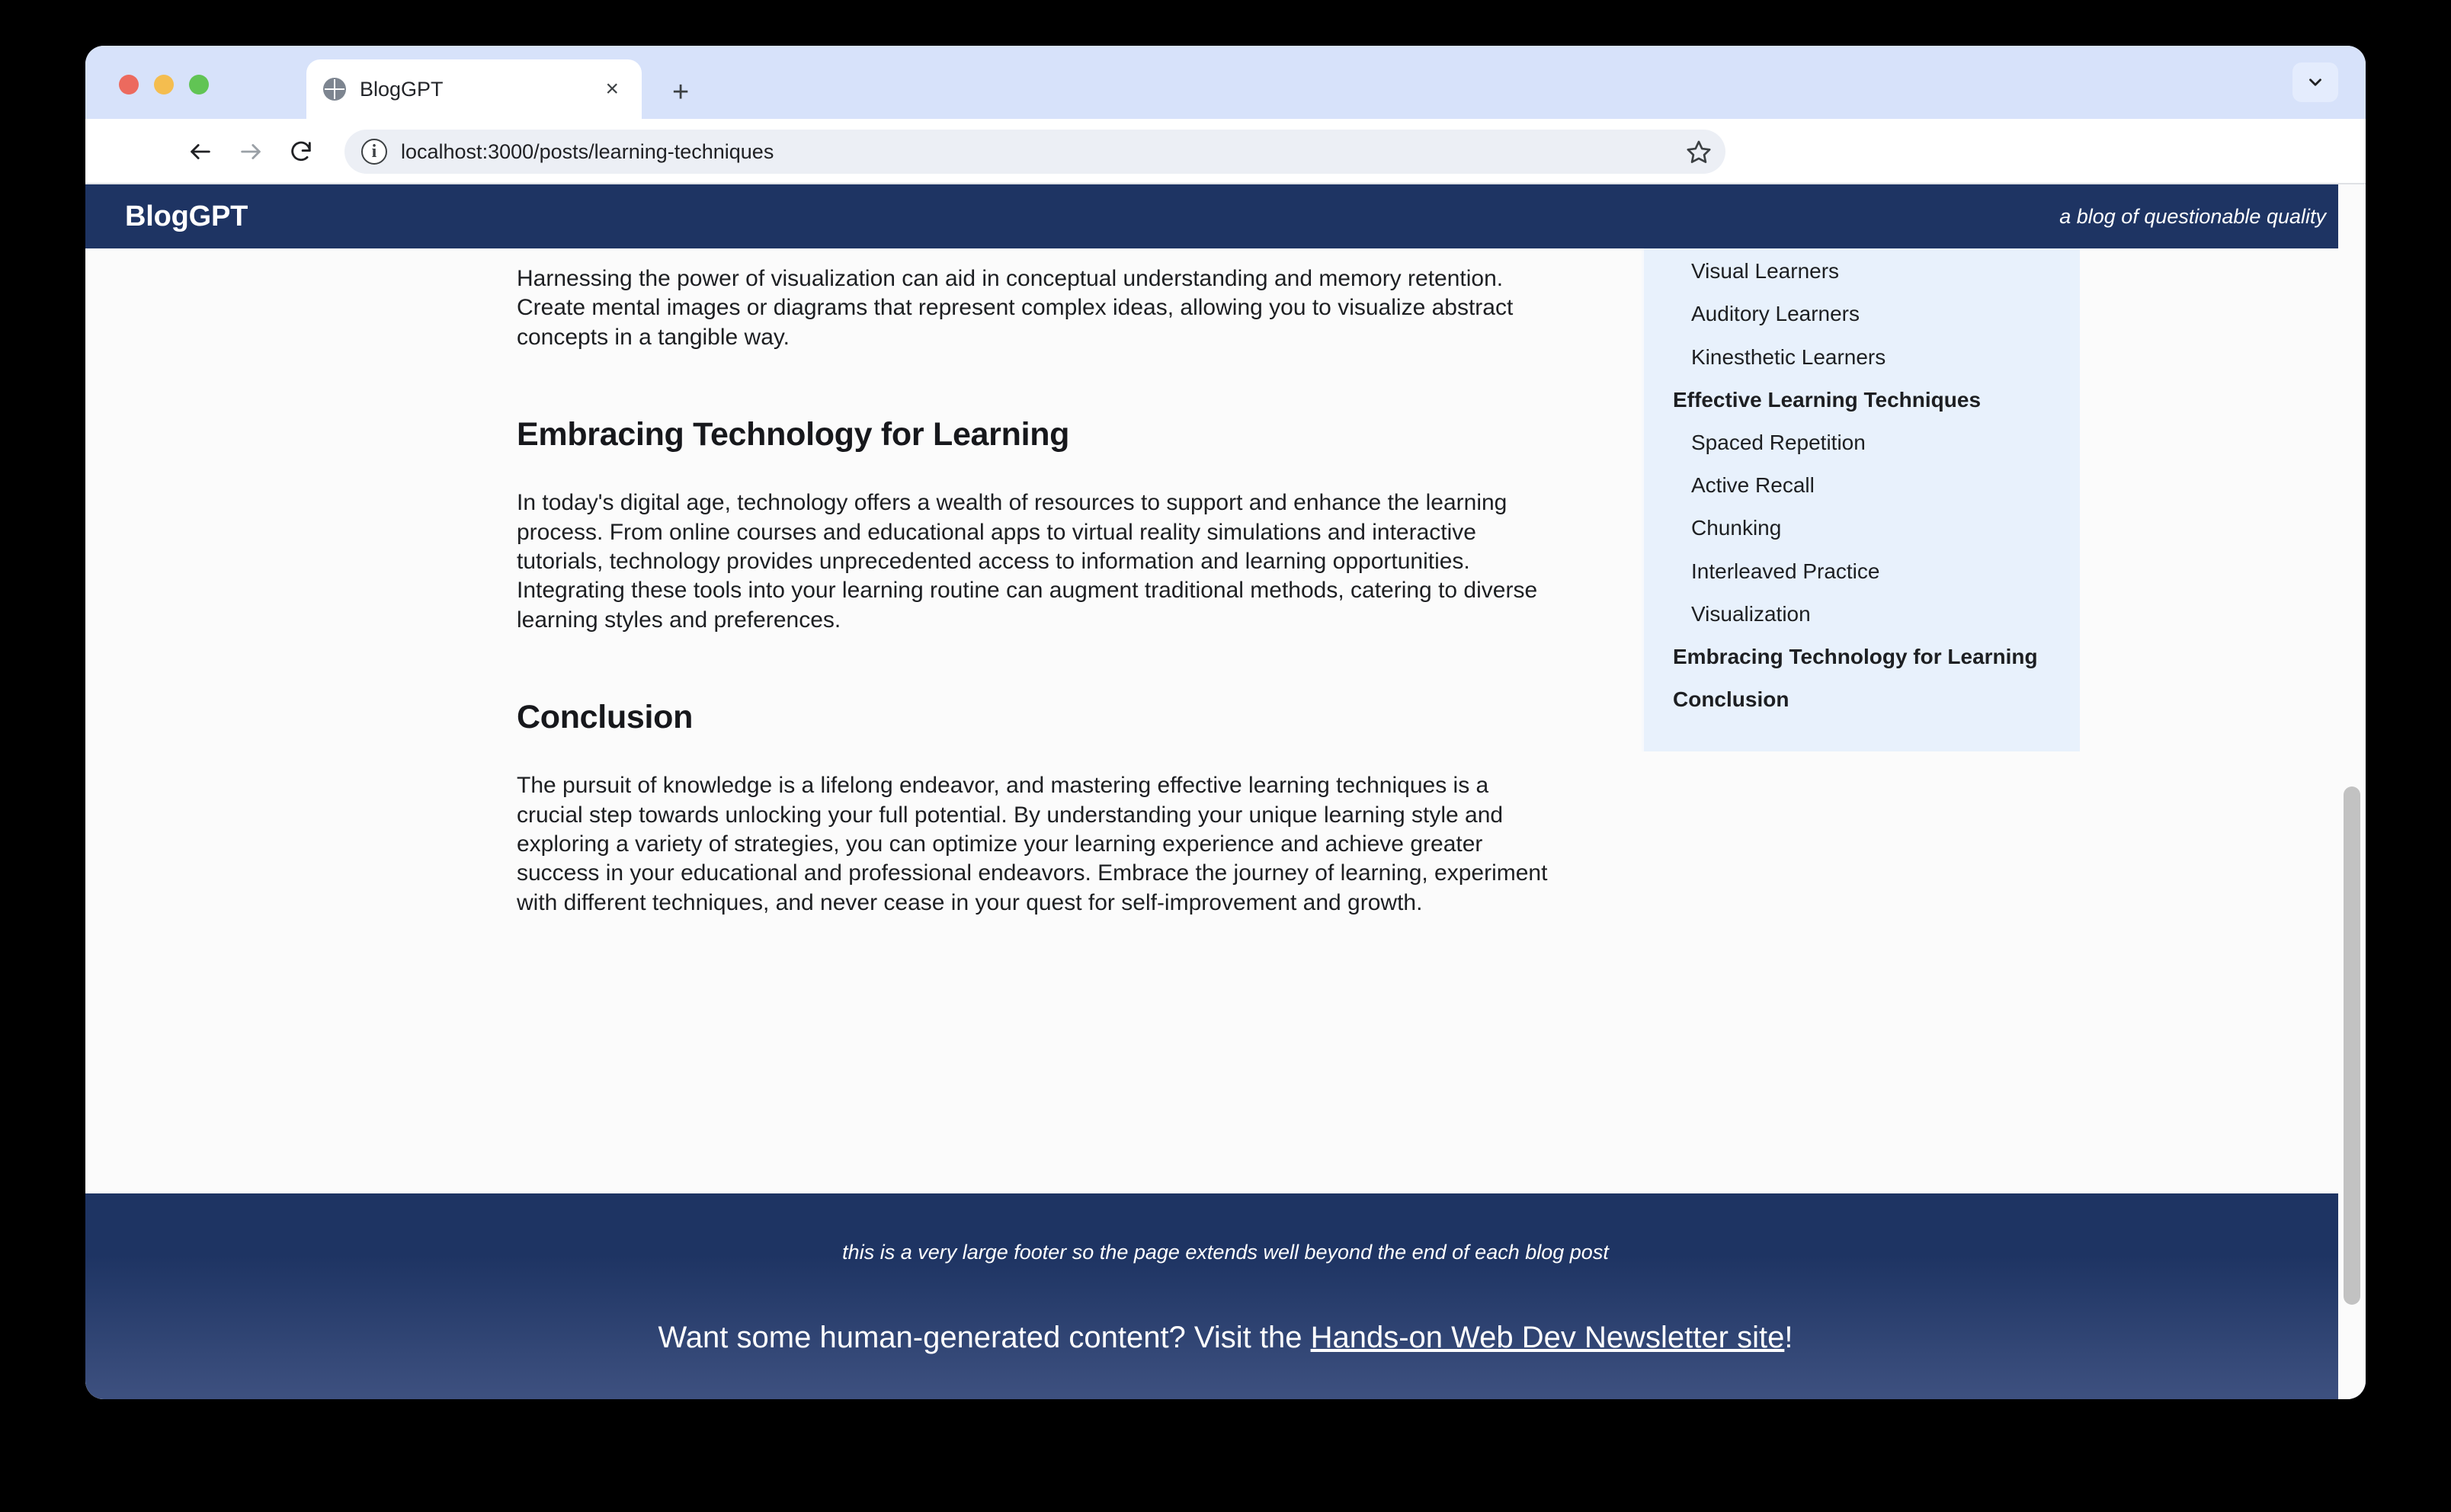  What do you see at coordinates (1862, 400) in the screenshot?
I see `toc-item-effective-learning-techniques: Effective Learning Techniques` at bounding box center [1862, 400].